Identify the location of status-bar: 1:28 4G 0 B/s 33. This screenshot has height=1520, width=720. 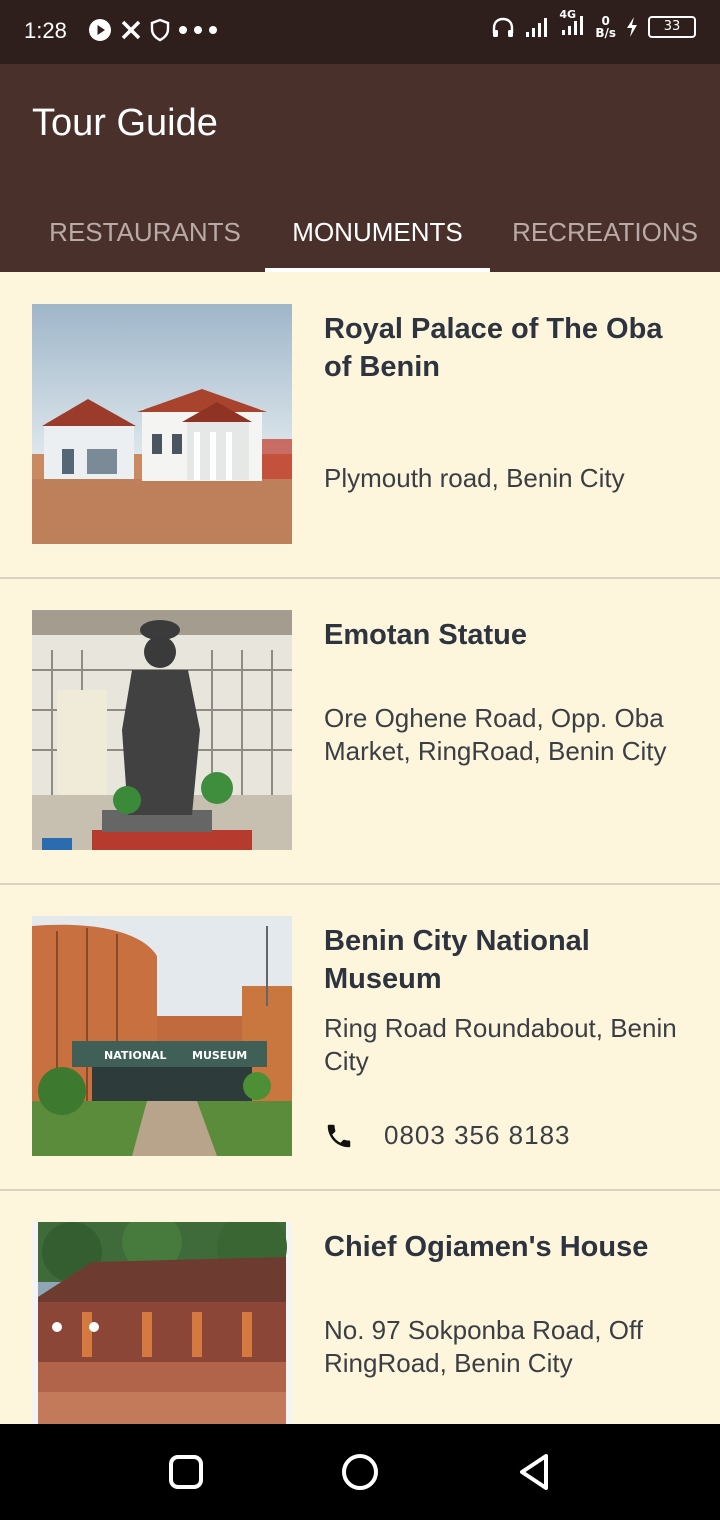
(360, 32).